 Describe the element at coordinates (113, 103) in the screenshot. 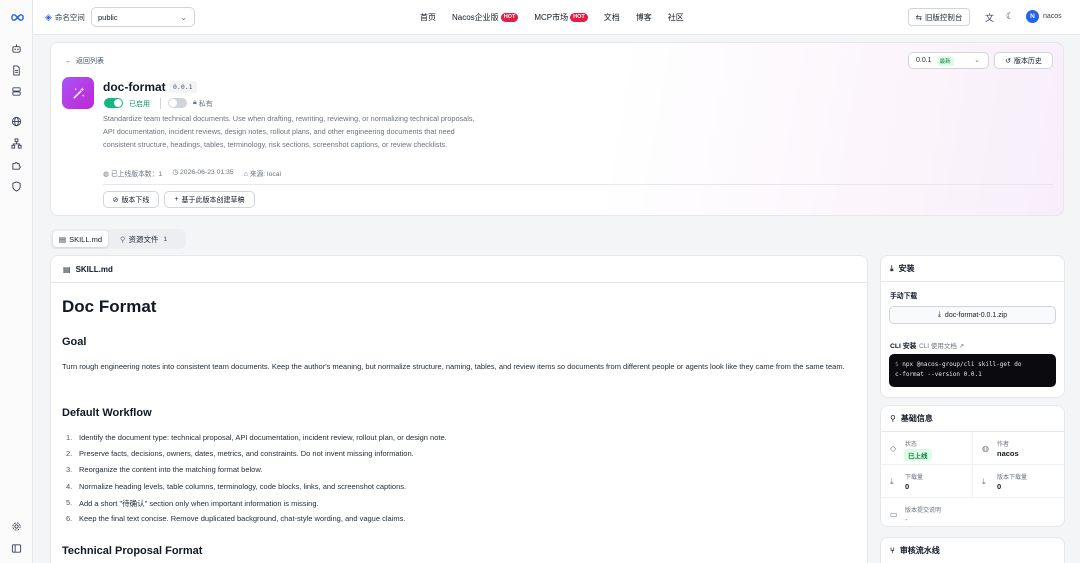

I see `enabled-toggle` at that location.